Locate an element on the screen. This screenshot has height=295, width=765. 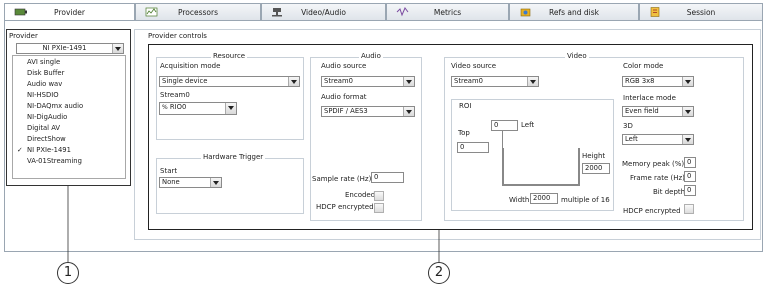
callout-2: 2 is located at coordinates (439, 273).